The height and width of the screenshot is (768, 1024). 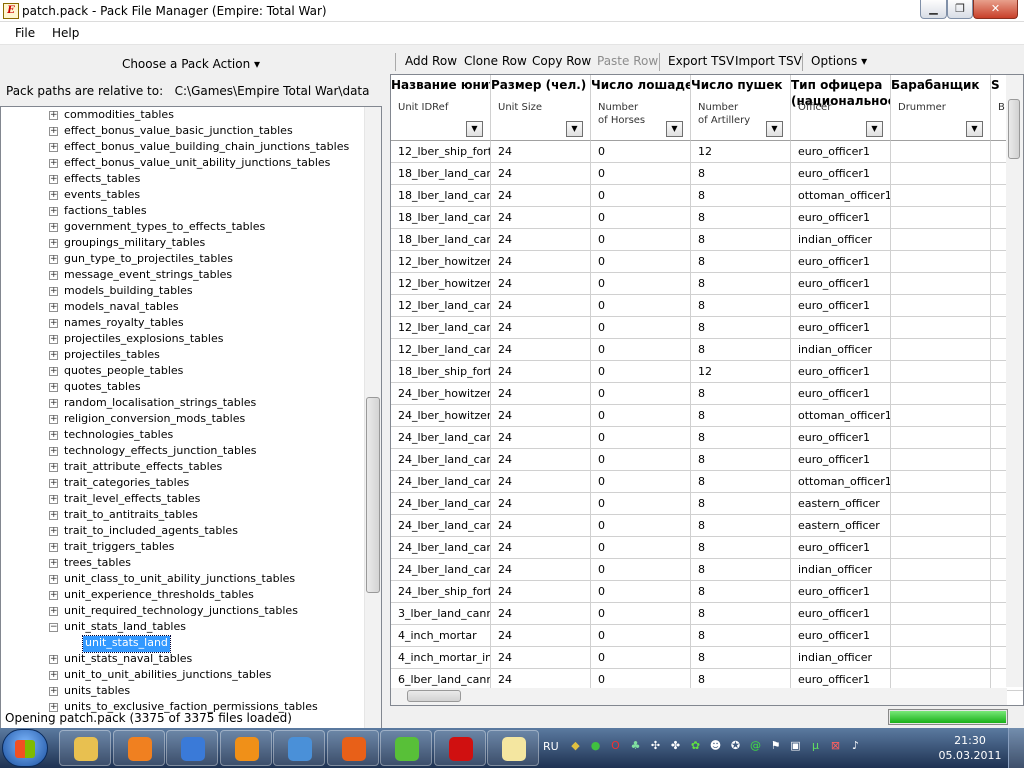 What do you see at coordinates (160, 676) in the screenshot?
I see `tree-item: + unit_to_unit_abilities_junctions_tables` at bounding box center [160, 676].